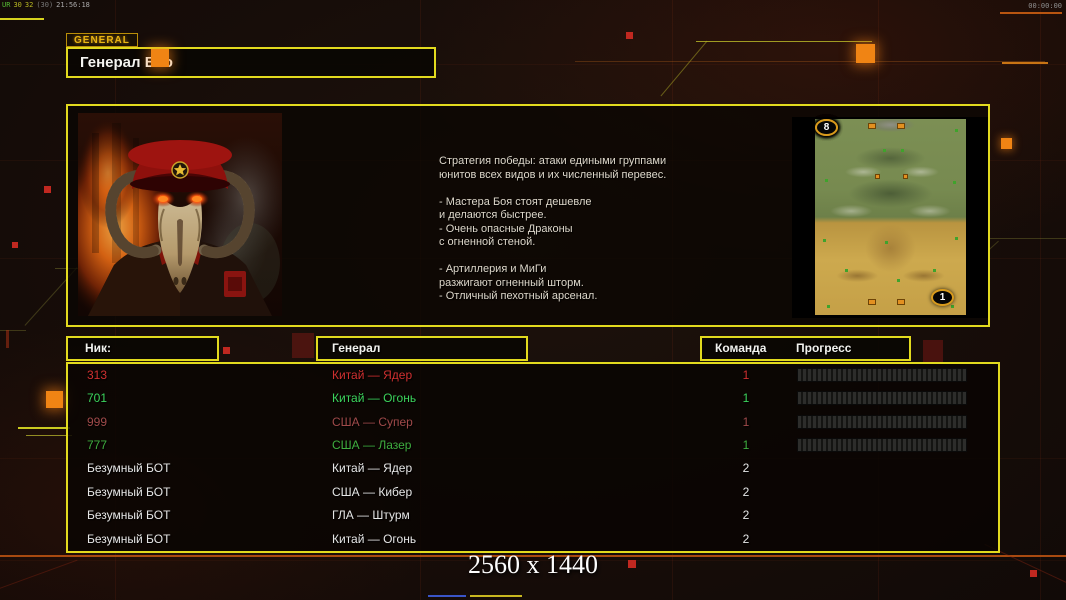 The width and height of the screenshot is (1066, 600). I want to click on status-segment: (30), so click(45, 5).